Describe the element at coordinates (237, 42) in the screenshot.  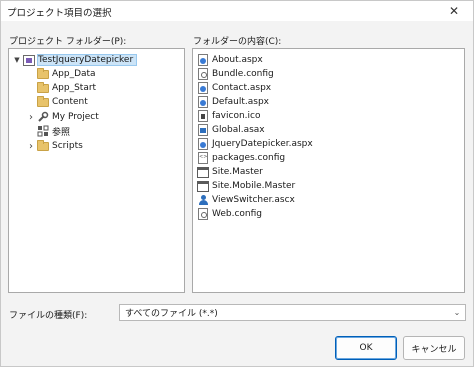
I see `folder-contents-label: フォルダーの内容(C):` at that location.